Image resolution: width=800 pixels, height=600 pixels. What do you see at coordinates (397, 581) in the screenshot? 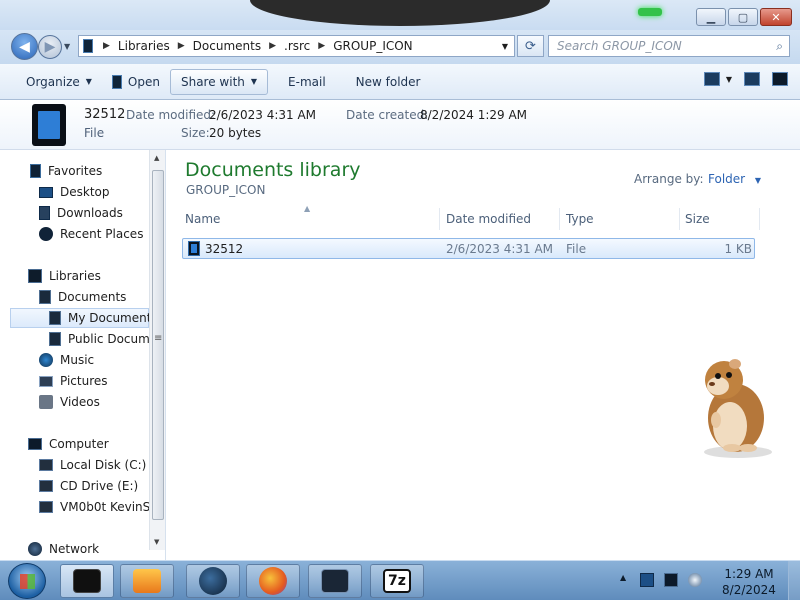
I see `taskbar-7zip: 7z` at bounding box center [397, 581].